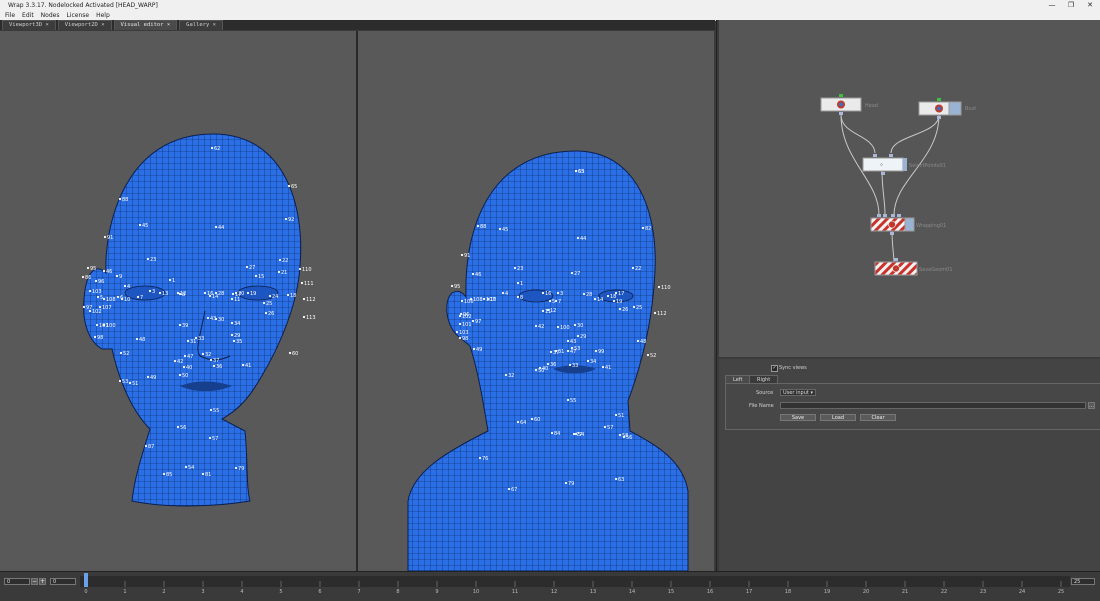  I want to click on minimize-button: —, so click(1052, 5).